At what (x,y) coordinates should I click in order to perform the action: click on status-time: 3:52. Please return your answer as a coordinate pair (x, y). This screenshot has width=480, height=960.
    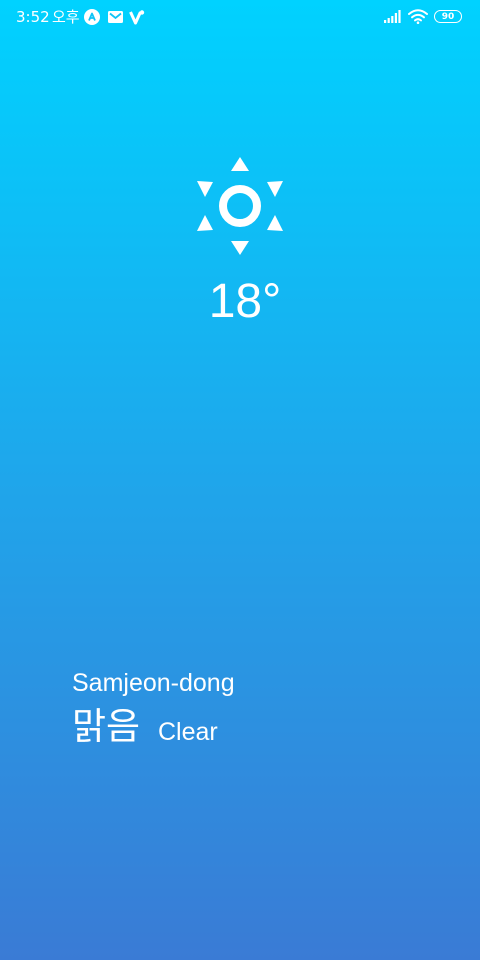
    Looking at the image, I should click on (33, 17).